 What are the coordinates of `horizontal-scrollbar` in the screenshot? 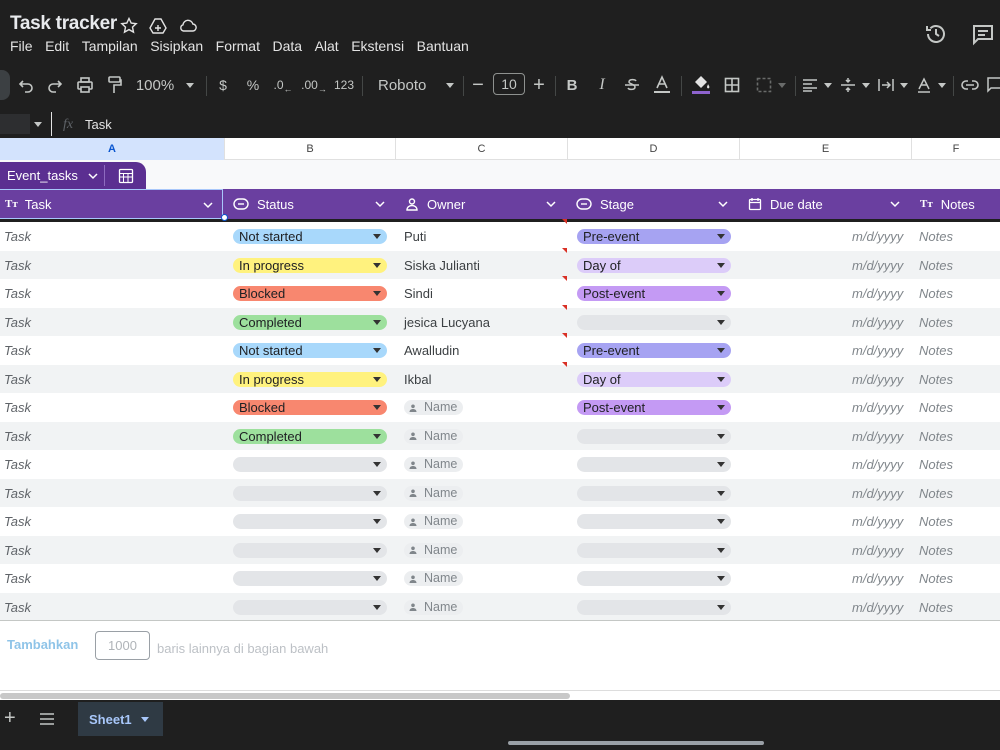 It's located at (500, 695).